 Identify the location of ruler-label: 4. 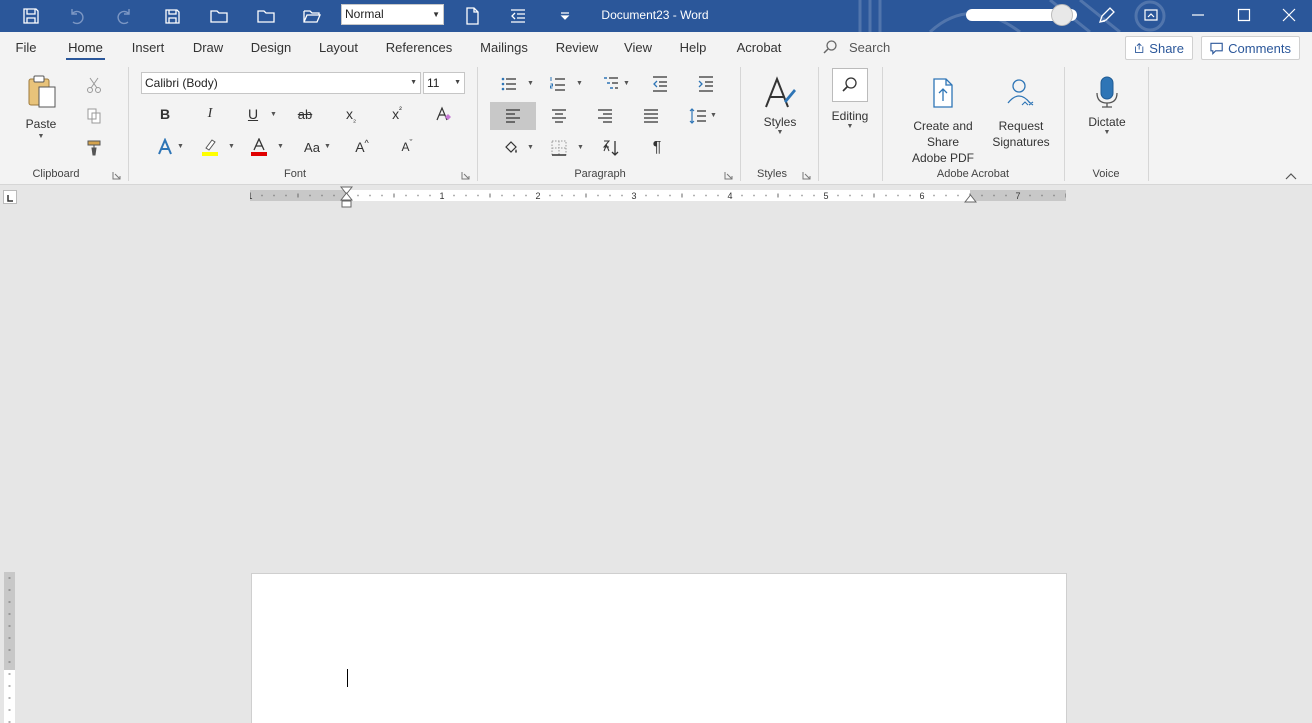
(729, 196).